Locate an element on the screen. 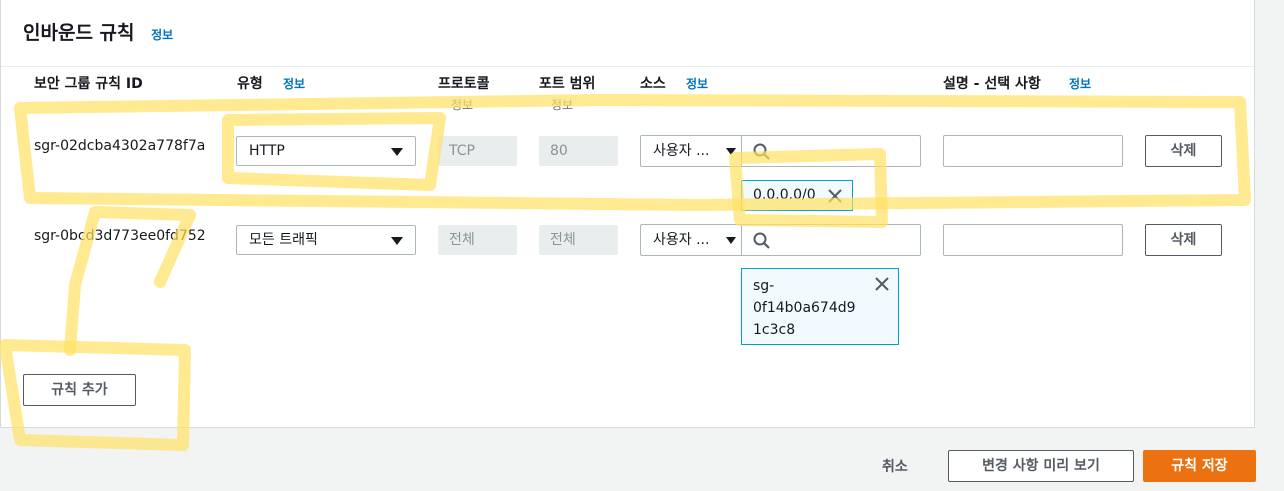 This screenshot has width=1284, height=491. rule-id: sgr-02dcba4302a778f7a is located at coordinates (120, 146).